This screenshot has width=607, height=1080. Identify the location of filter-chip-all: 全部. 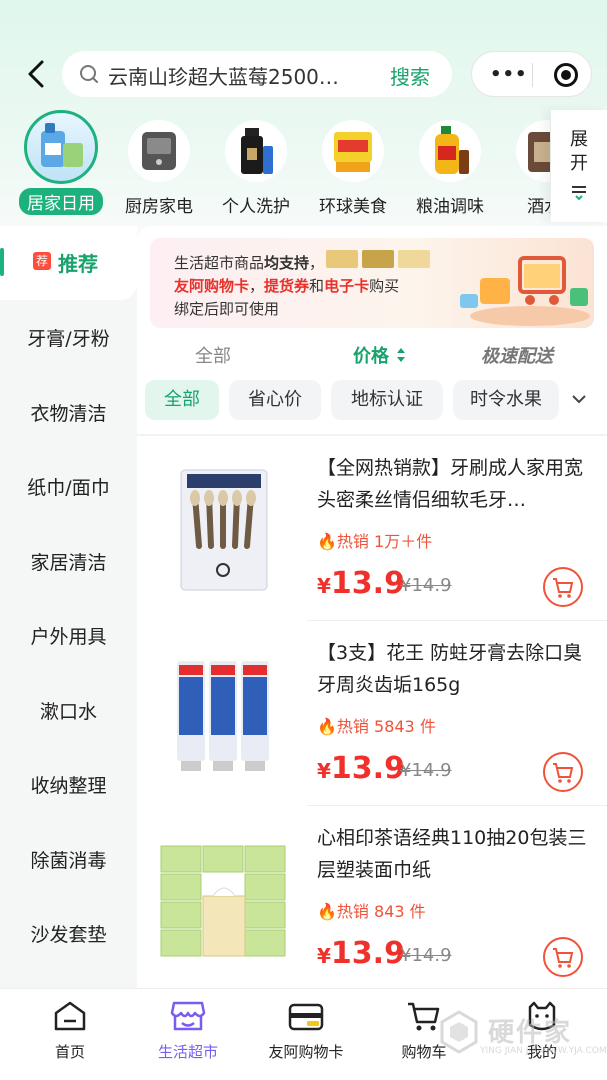
(182, 400).